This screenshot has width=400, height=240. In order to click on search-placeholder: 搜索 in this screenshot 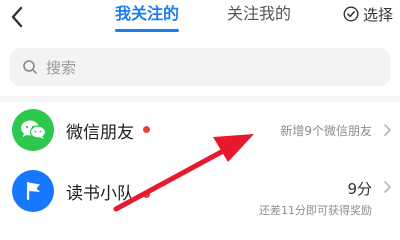, I will do `click(61, 67)`.